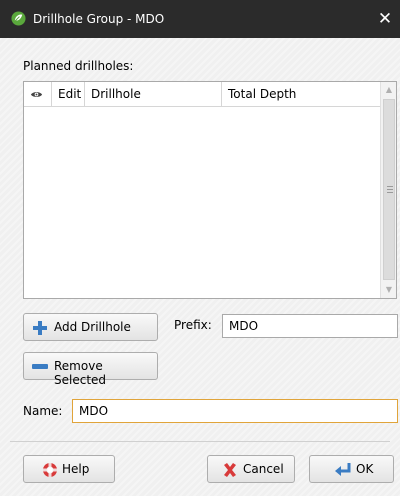  What do you see at coordinates (193, 325) in the screenshot?
I see `prefix-label: Prefix:` at bounding box center [193, 325].